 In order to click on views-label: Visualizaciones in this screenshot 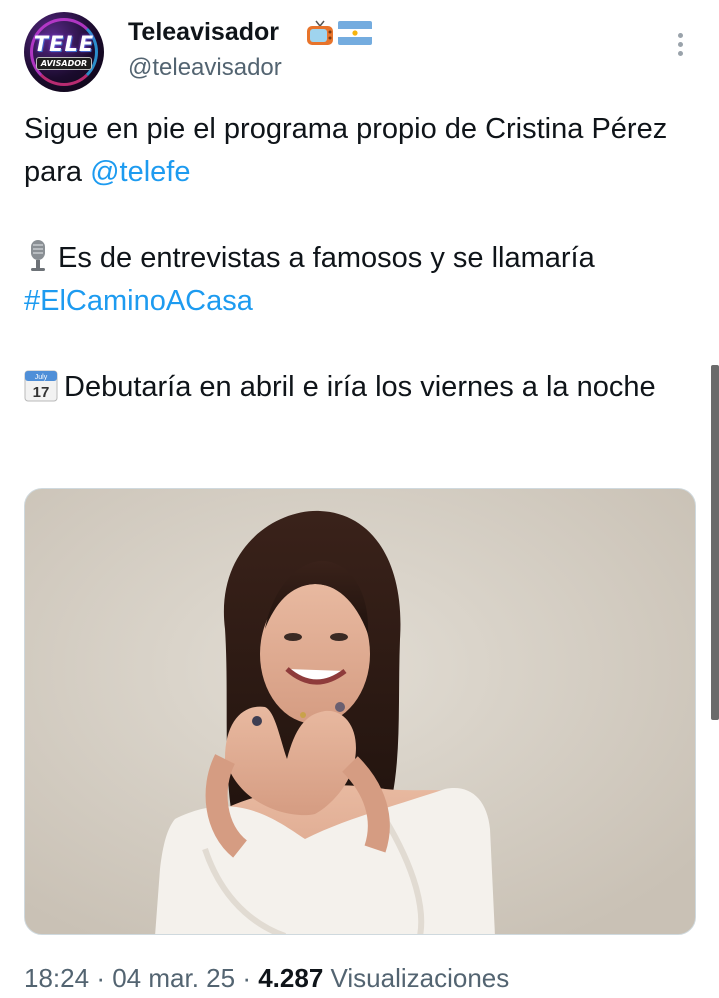, I will do `click(420, 978)`.